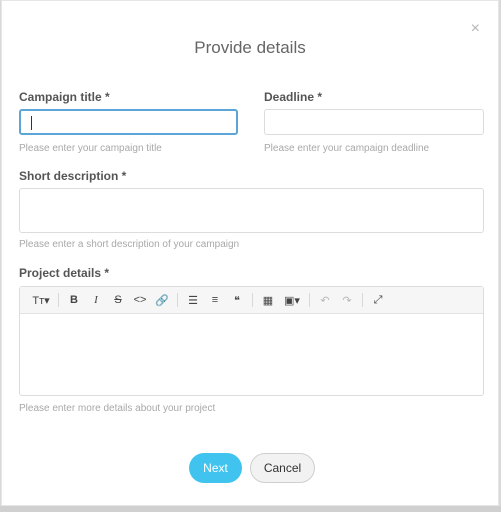  Describe the element at coordinates (140, 300) in the screenshot. I see `code-icon: <>` at that location.